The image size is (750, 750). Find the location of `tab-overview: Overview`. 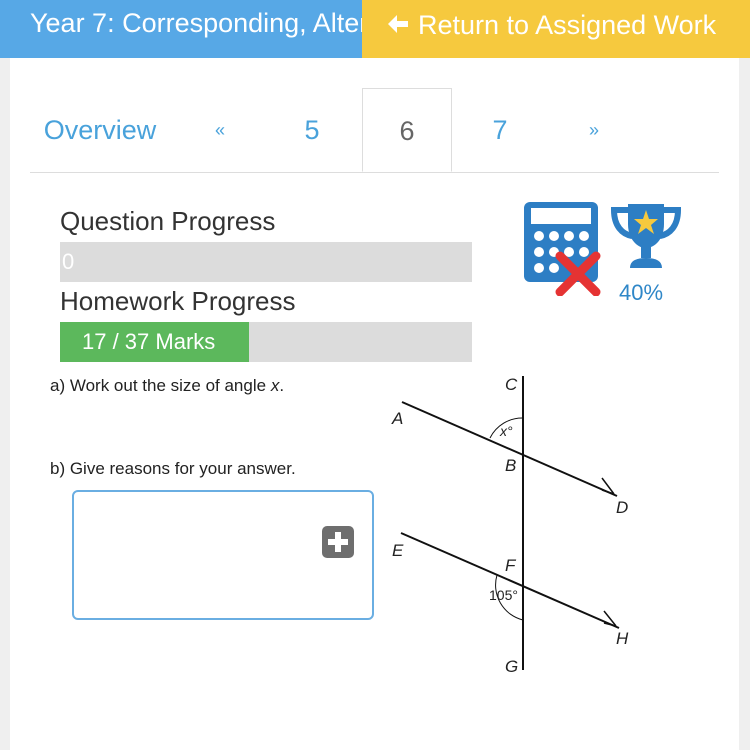

tab-overview: Overview is located at coordinates (100, 130).